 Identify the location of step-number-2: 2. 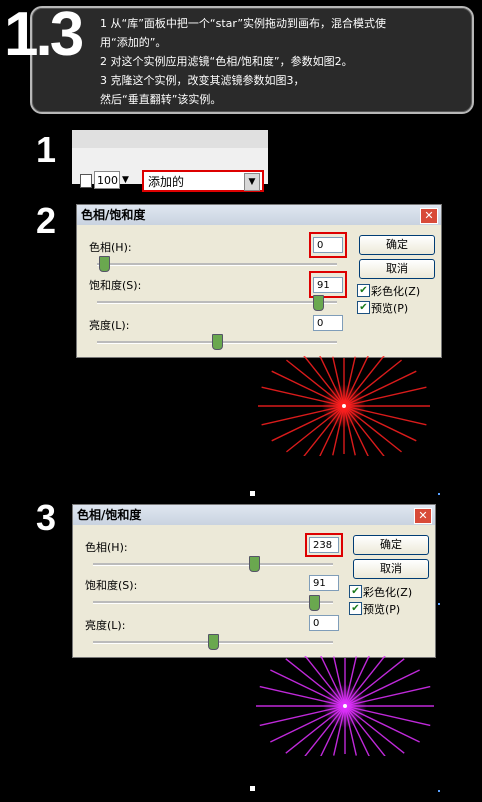
(46, 220).